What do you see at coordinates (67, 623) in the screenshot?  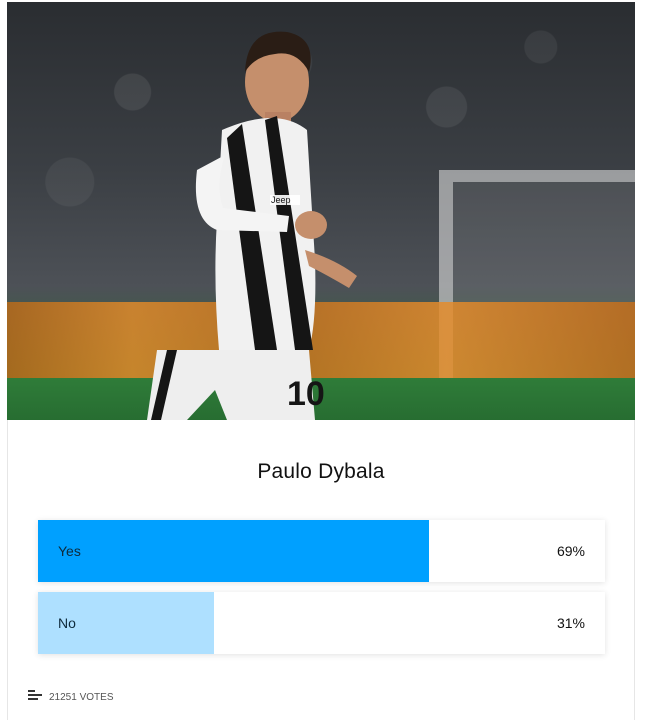 I see `poll-option-no-label: No` at bounding box center [67, 623].